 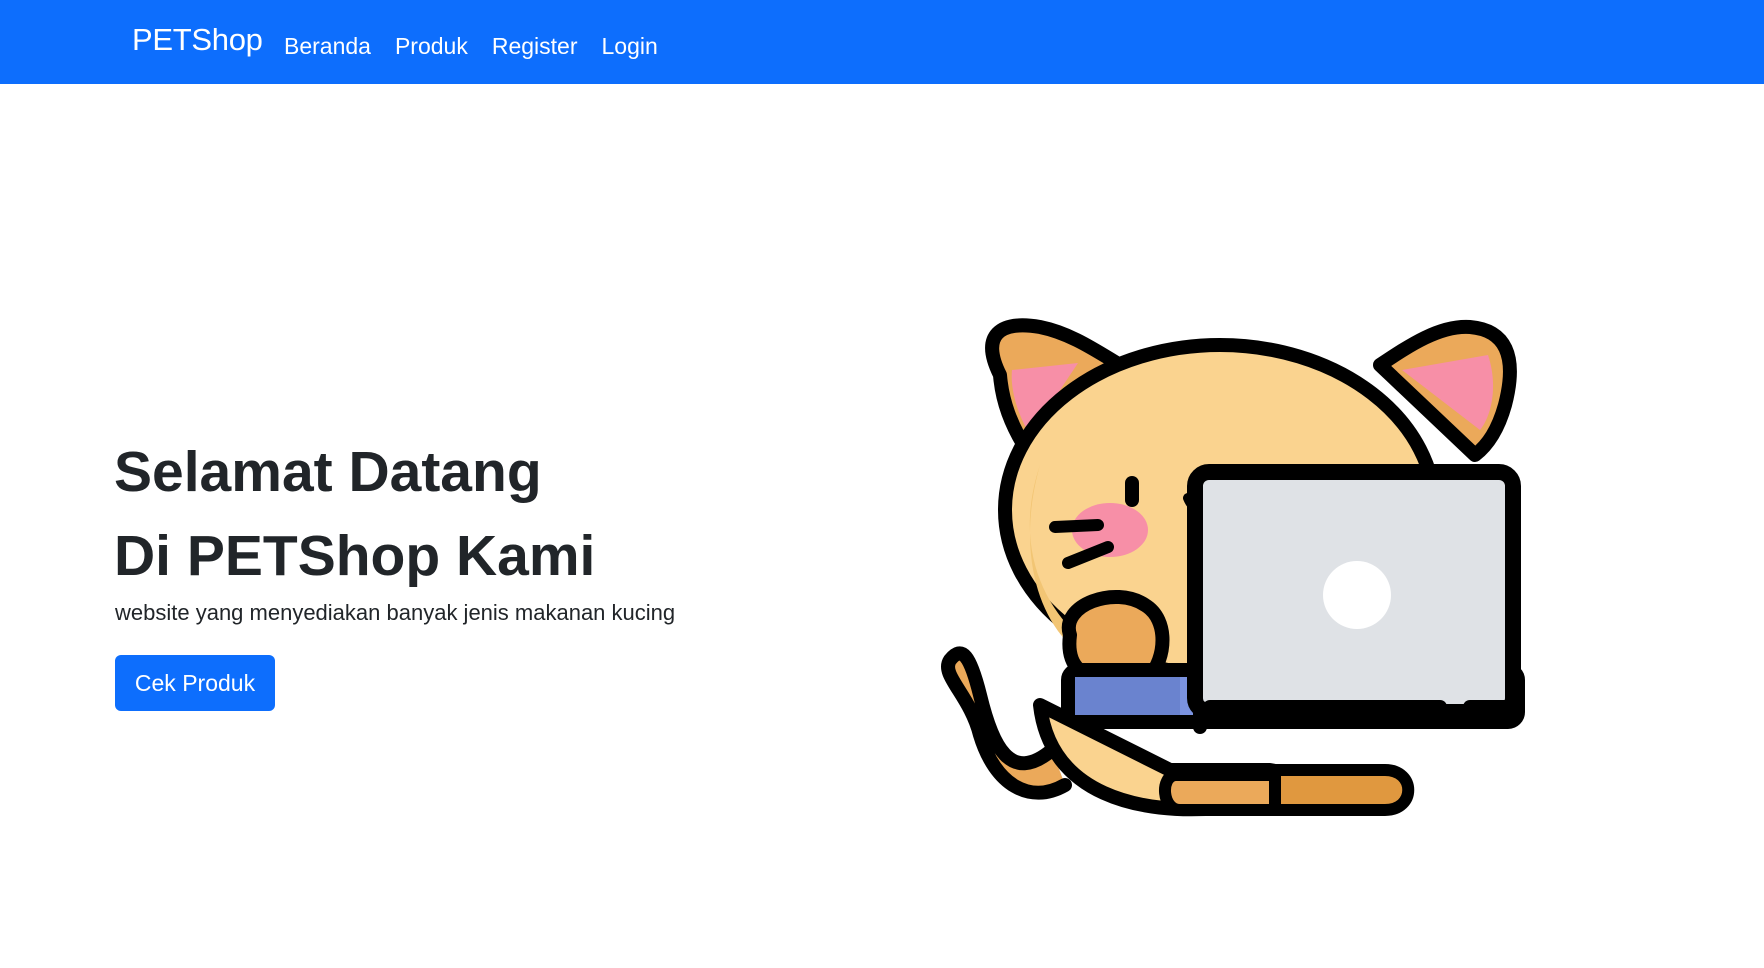 What do you see at coordinates (535, 46) in the screenshot?
I see `nav-link-register: Register` at bounding box center [535, 46].